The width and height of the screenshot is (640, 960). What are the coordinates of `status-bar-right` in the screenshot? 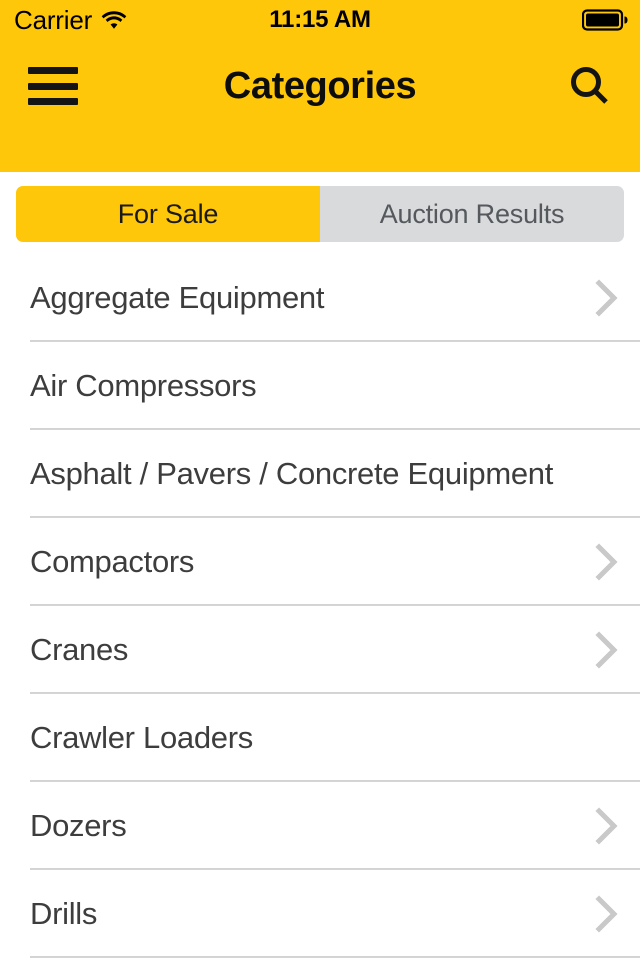 It's located at (605, 20).